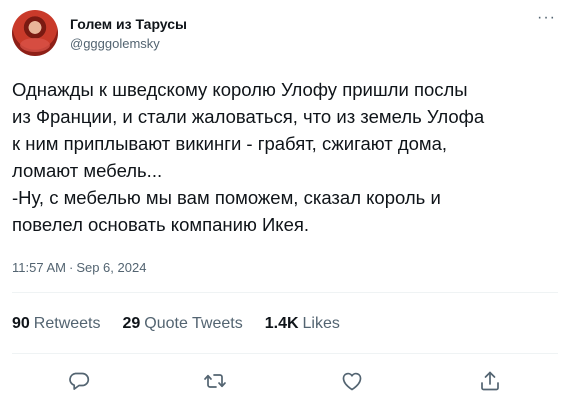  What do you see at coordinates (128, 24) in the screenshot?
I see `display-name: Голем из Тарусы` at bounding box center [128, 24].